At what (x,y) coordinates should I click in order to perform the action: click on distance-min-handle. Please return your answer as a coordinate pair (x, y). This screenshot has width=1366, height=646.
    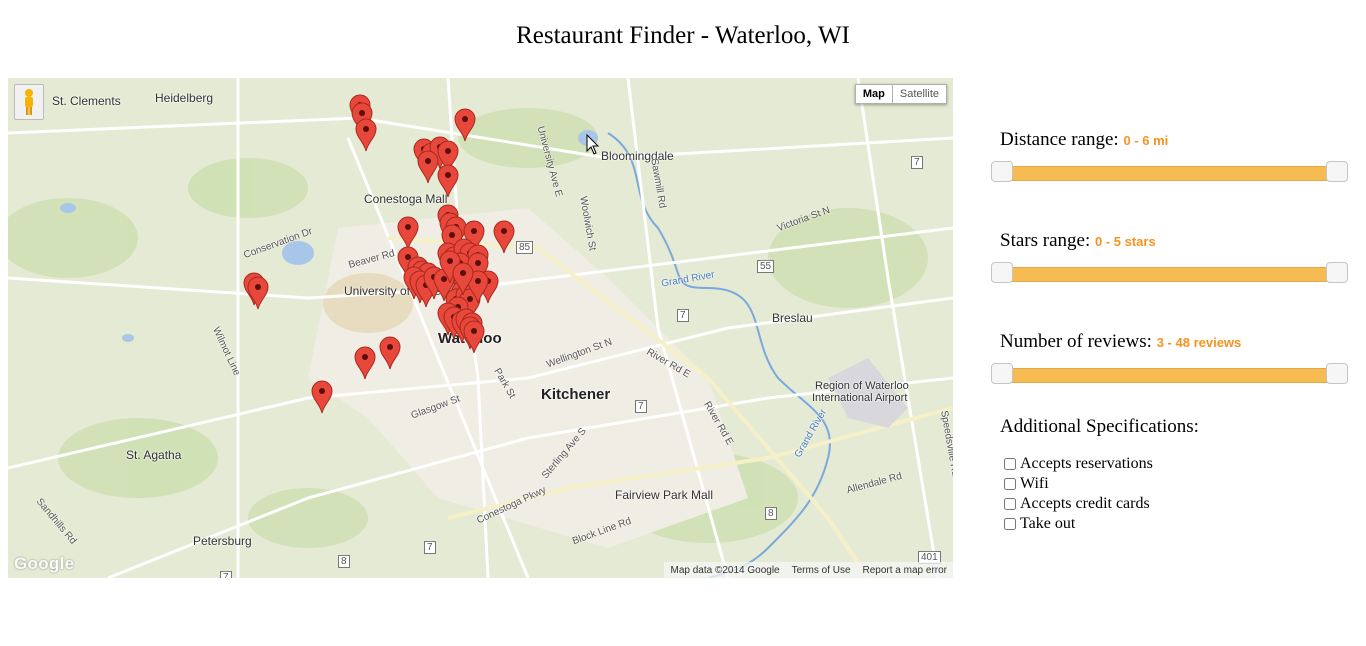
    Looking at the image, I should click on (1002, 171).